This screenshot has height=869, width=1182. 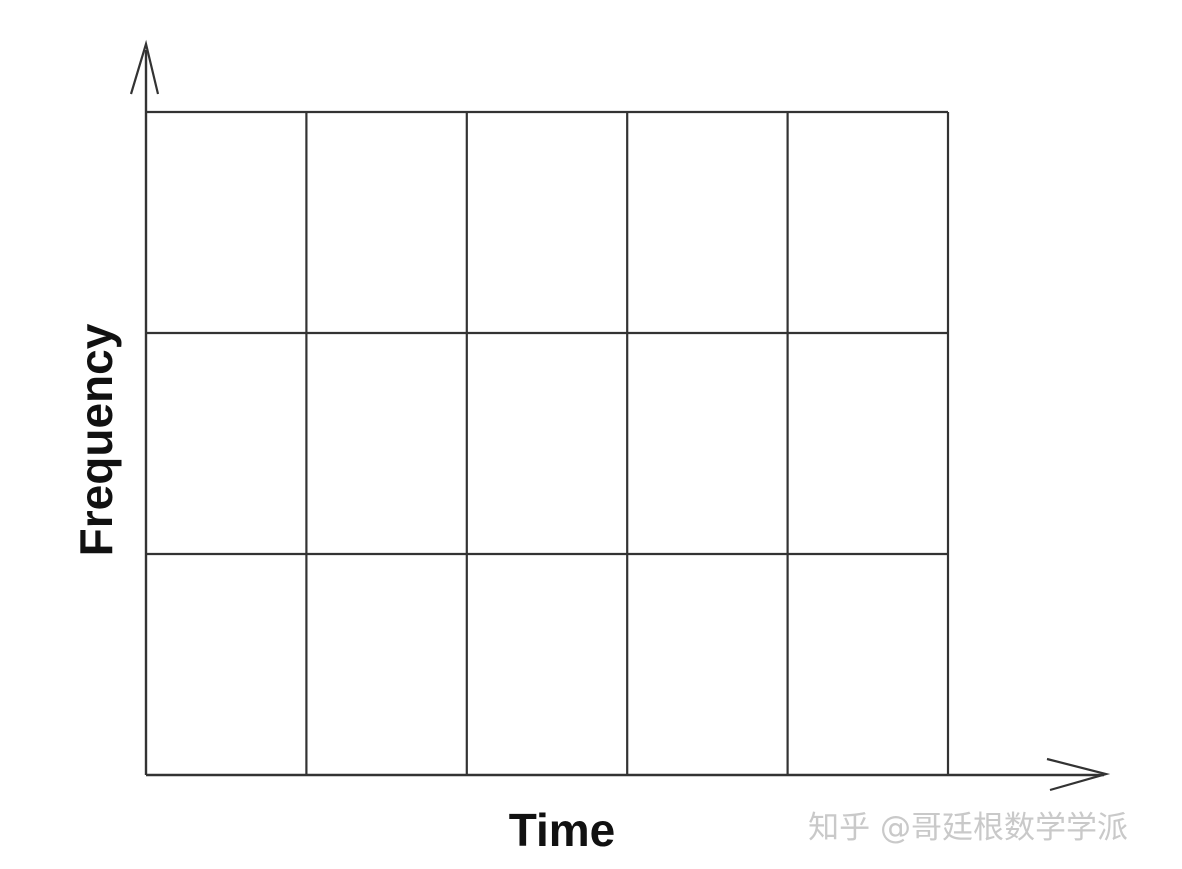 I want to click on watermark-text: 知乎 @哥廷根数学学派, so click(x=968, y=828).